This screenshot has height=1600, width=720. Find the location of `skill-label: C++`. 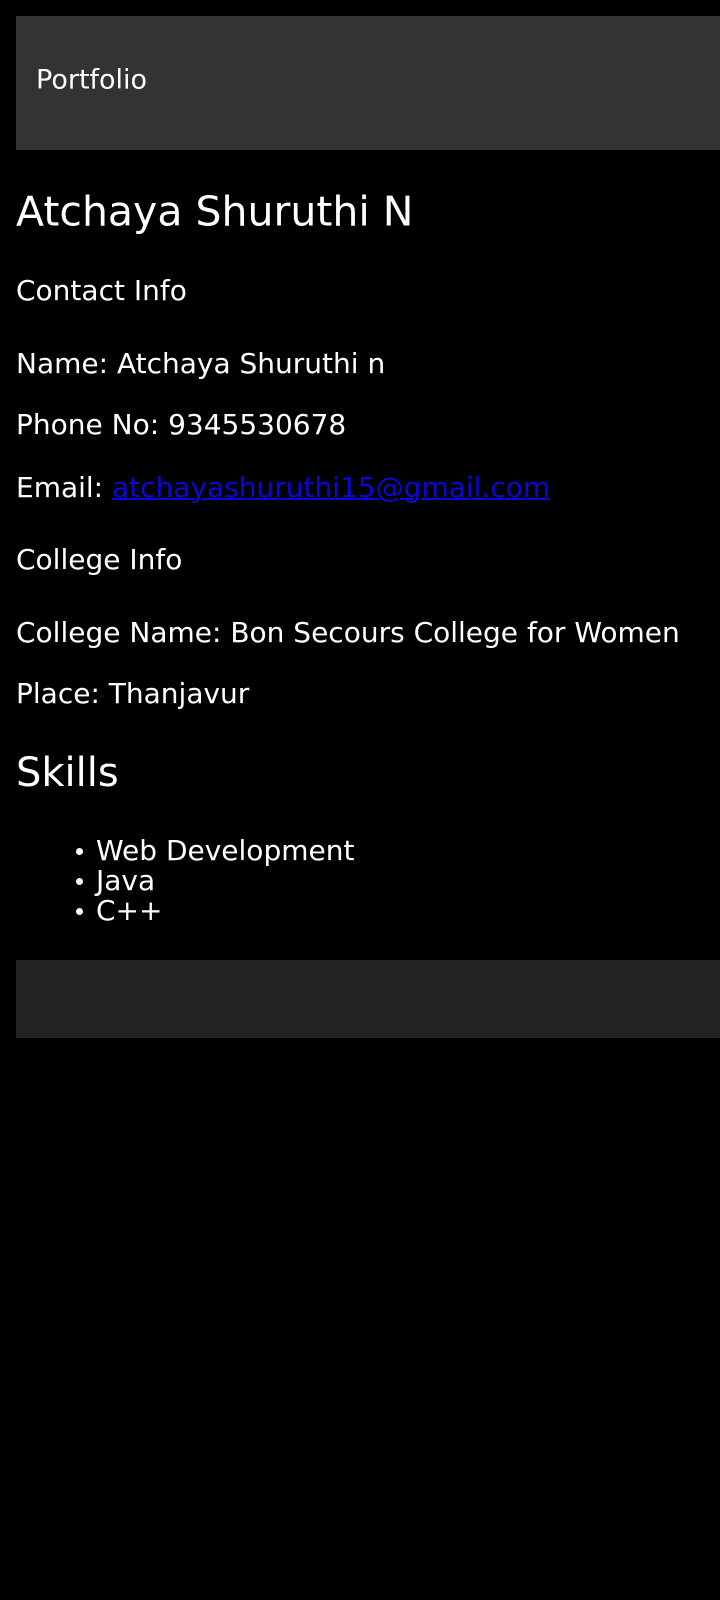

skill-label: C++ is located at coordinates (129, 910).